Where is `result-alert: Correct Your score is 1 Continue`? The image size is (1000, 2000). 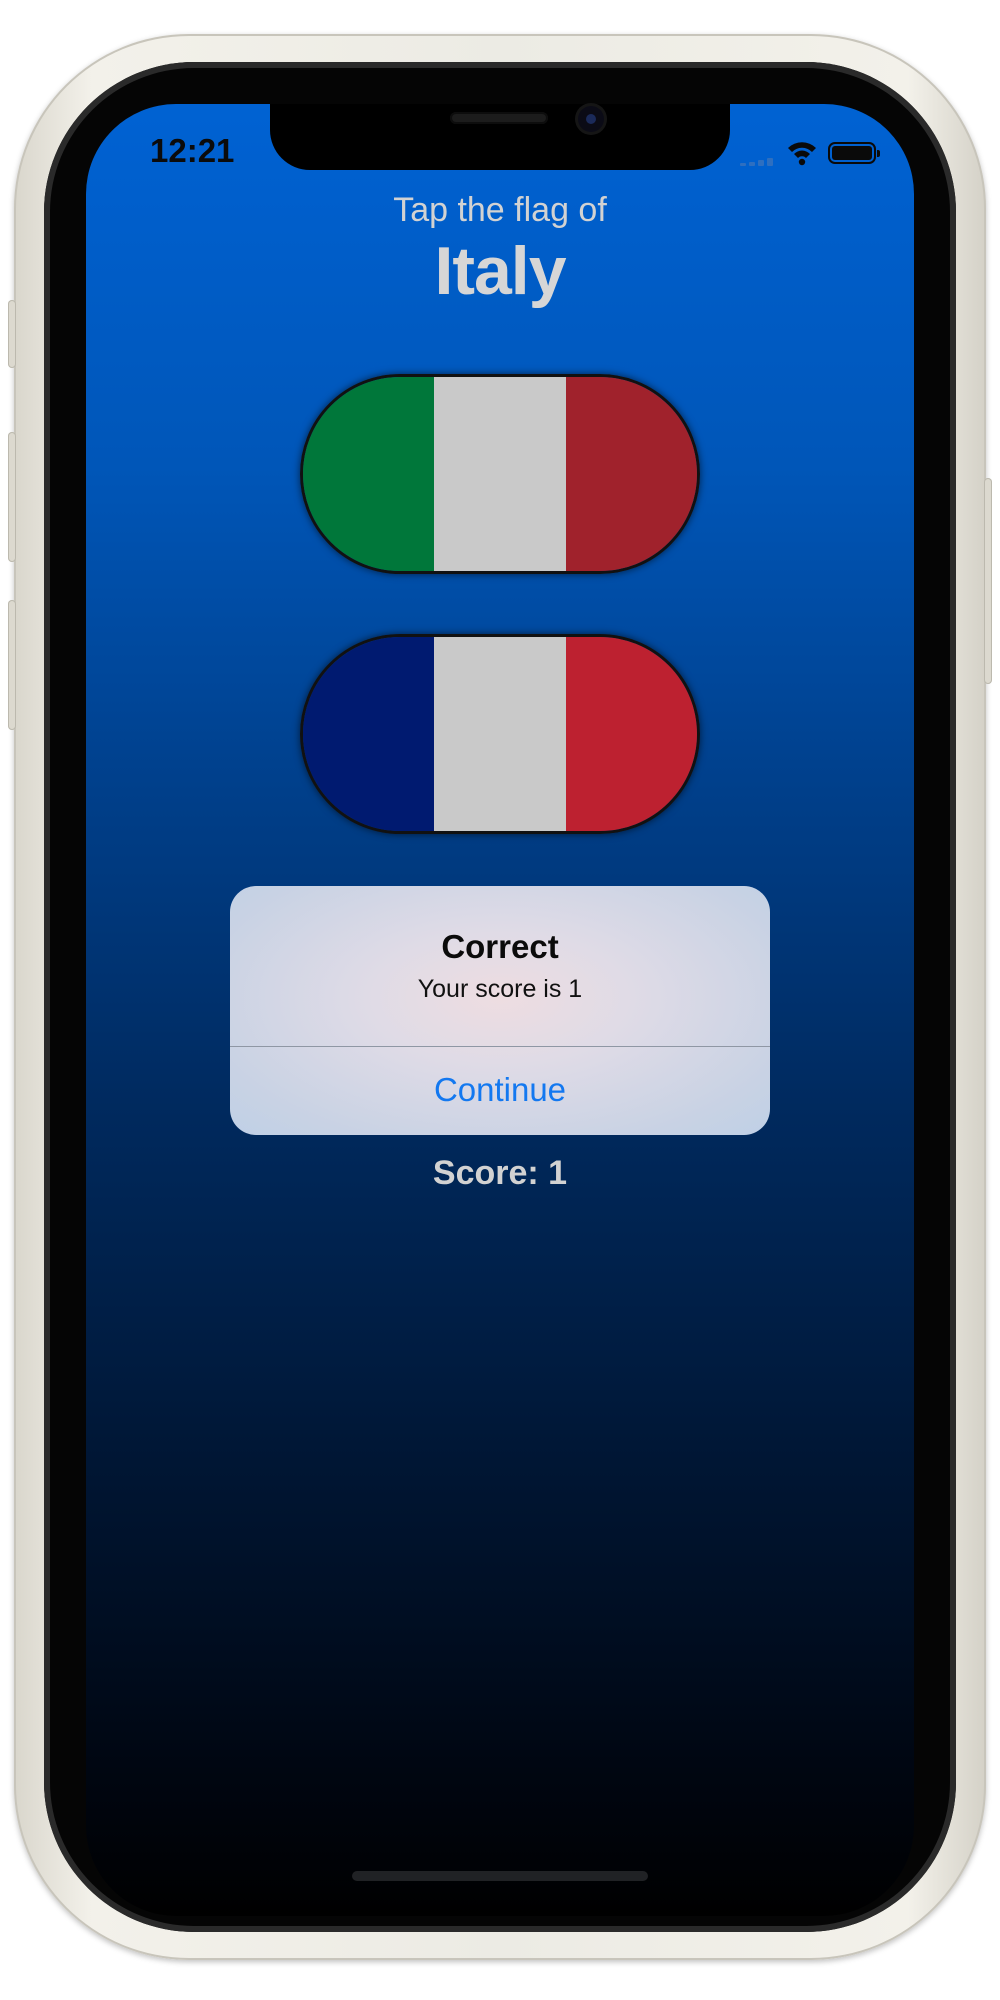
result-alert: Correct Your score is 1 Continue is located at coordinates (500, 1010).